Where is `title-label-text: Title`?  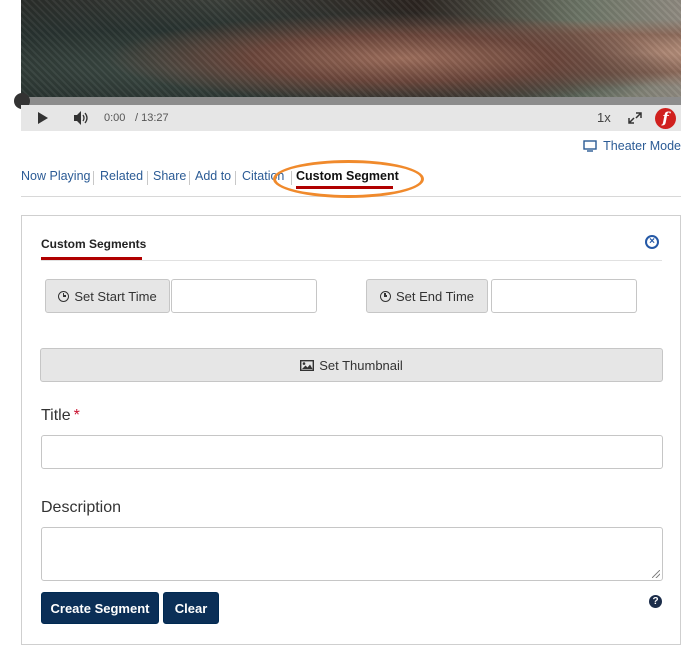
title-label-text: Title is located at coordinates (56, 415).